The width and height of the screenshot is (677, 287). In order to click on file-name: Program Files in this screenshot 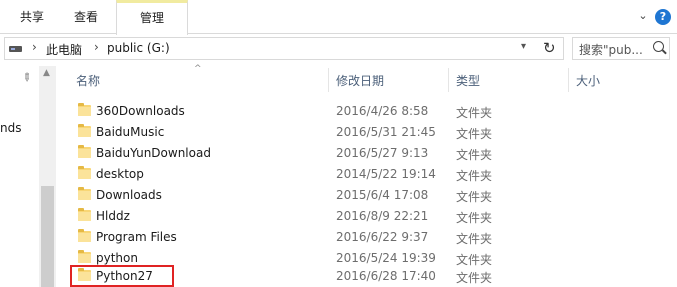, I will do `click(136, 237)`.